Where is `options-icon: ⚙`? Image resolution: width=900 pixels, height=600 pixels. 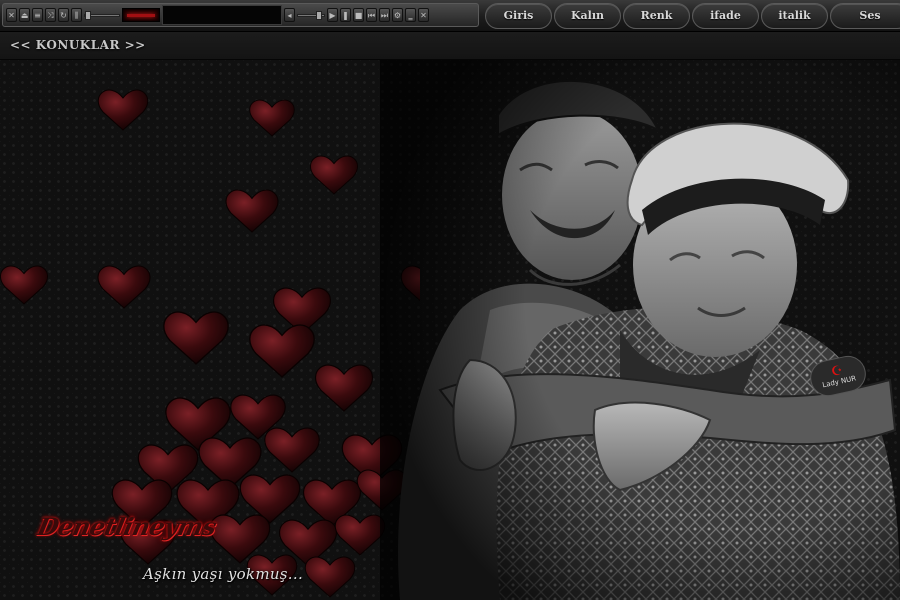
options-icon: ⚙ is located at coordinates (397, 15).